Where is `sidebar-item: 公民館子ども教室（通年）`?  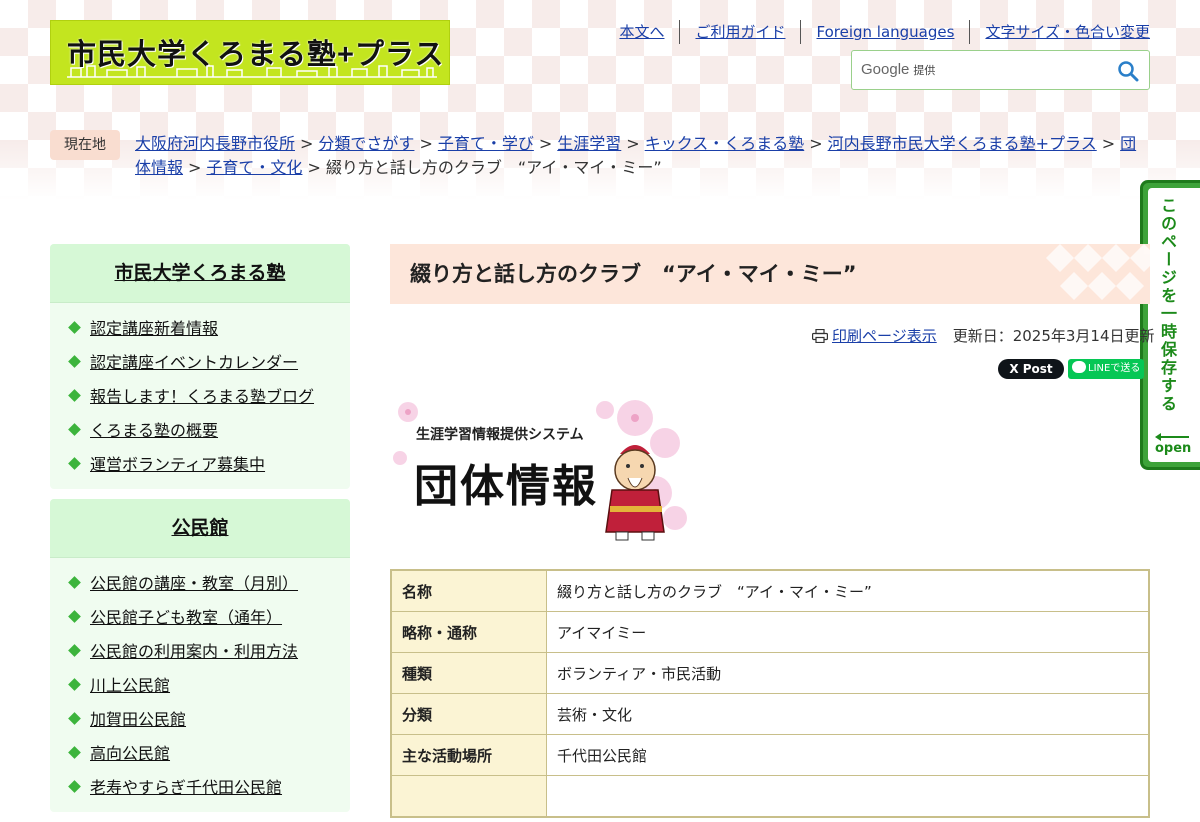
sidebar-item: 公民館子ども教室（通年） is located at coordinates (200, 621).